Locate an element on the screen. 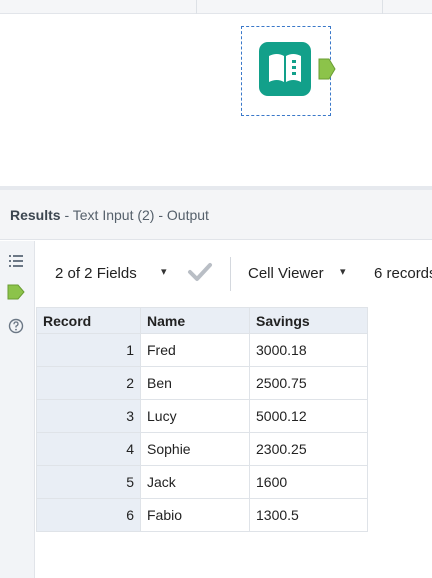  toolbar-divider is located at coordinates (230, 274).